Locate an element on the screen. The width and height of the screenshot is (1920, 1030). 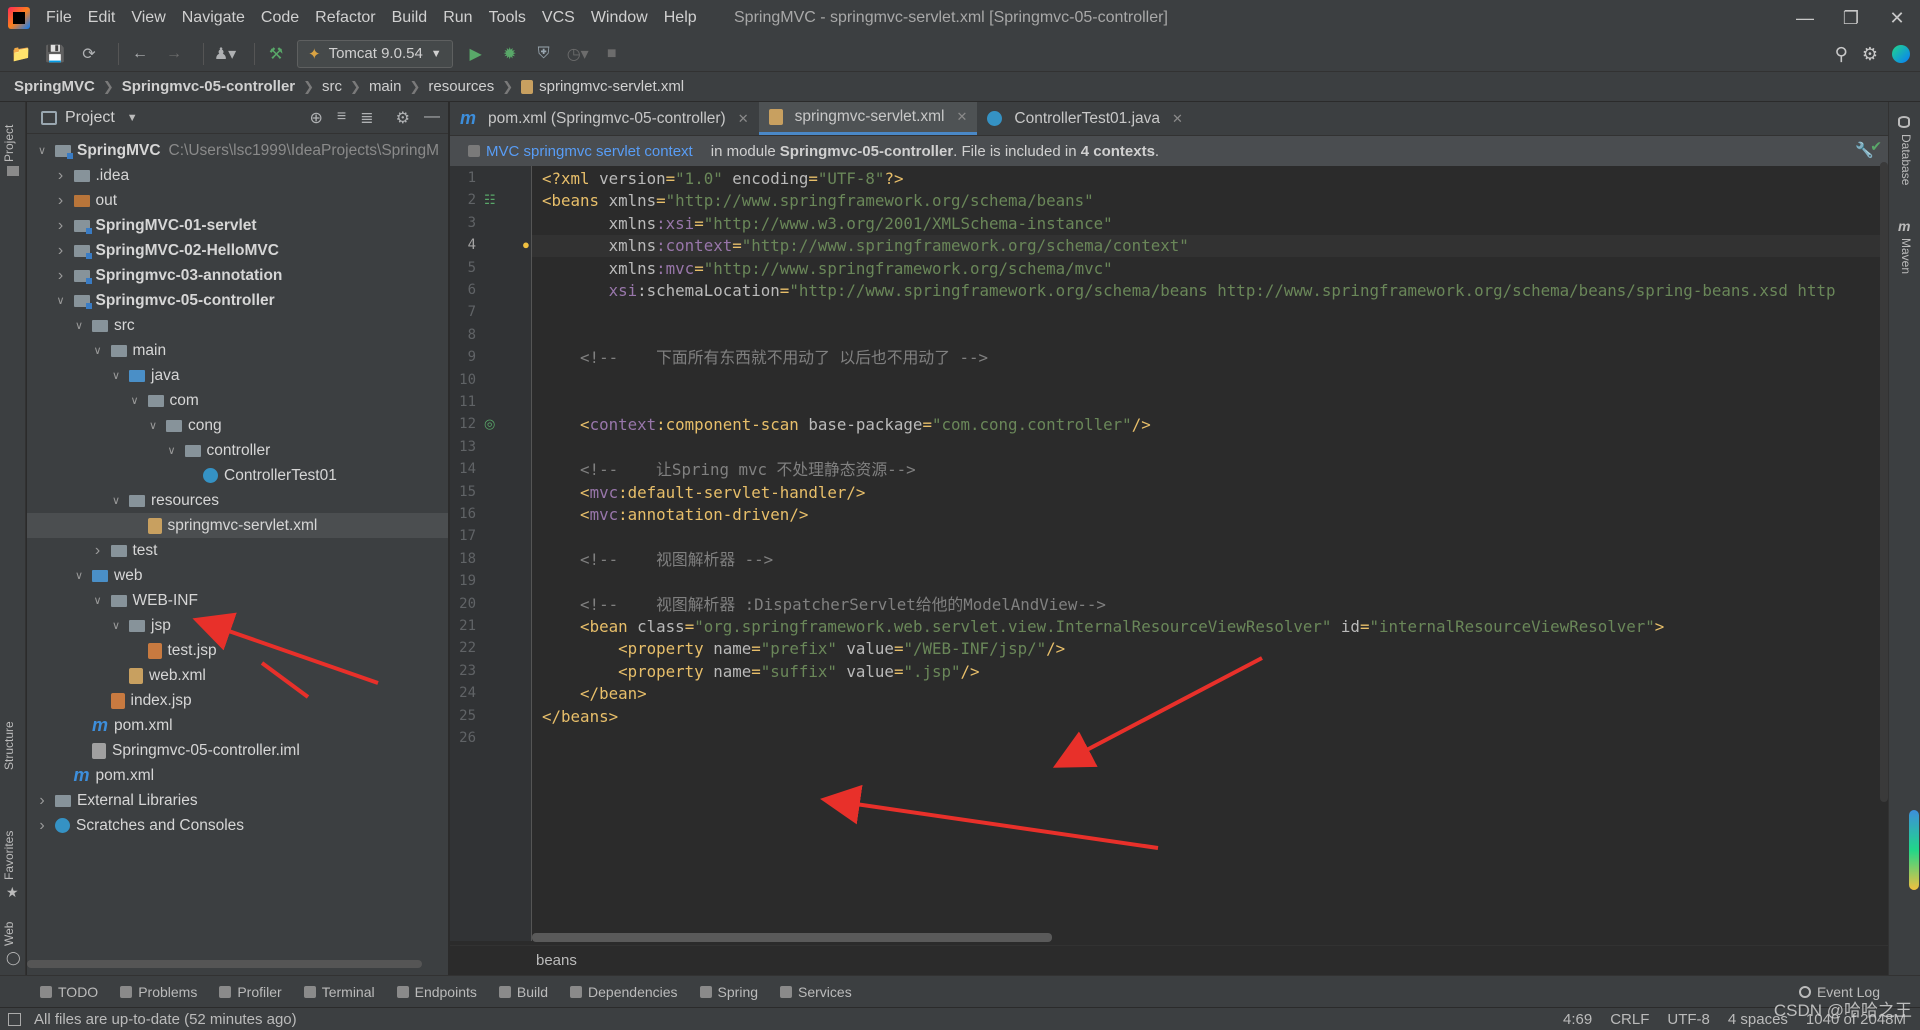
tree-item: ∨ jsp is located at coordinates (237, 625).